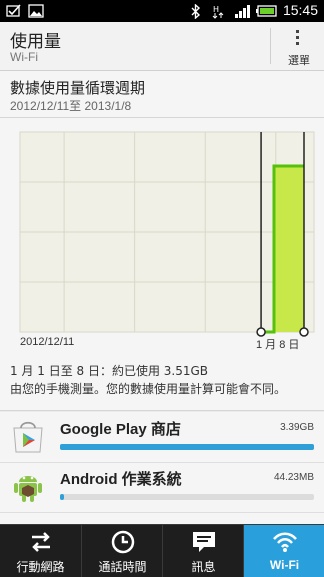  I want to click on chart-usage-area, so click(289, 249).